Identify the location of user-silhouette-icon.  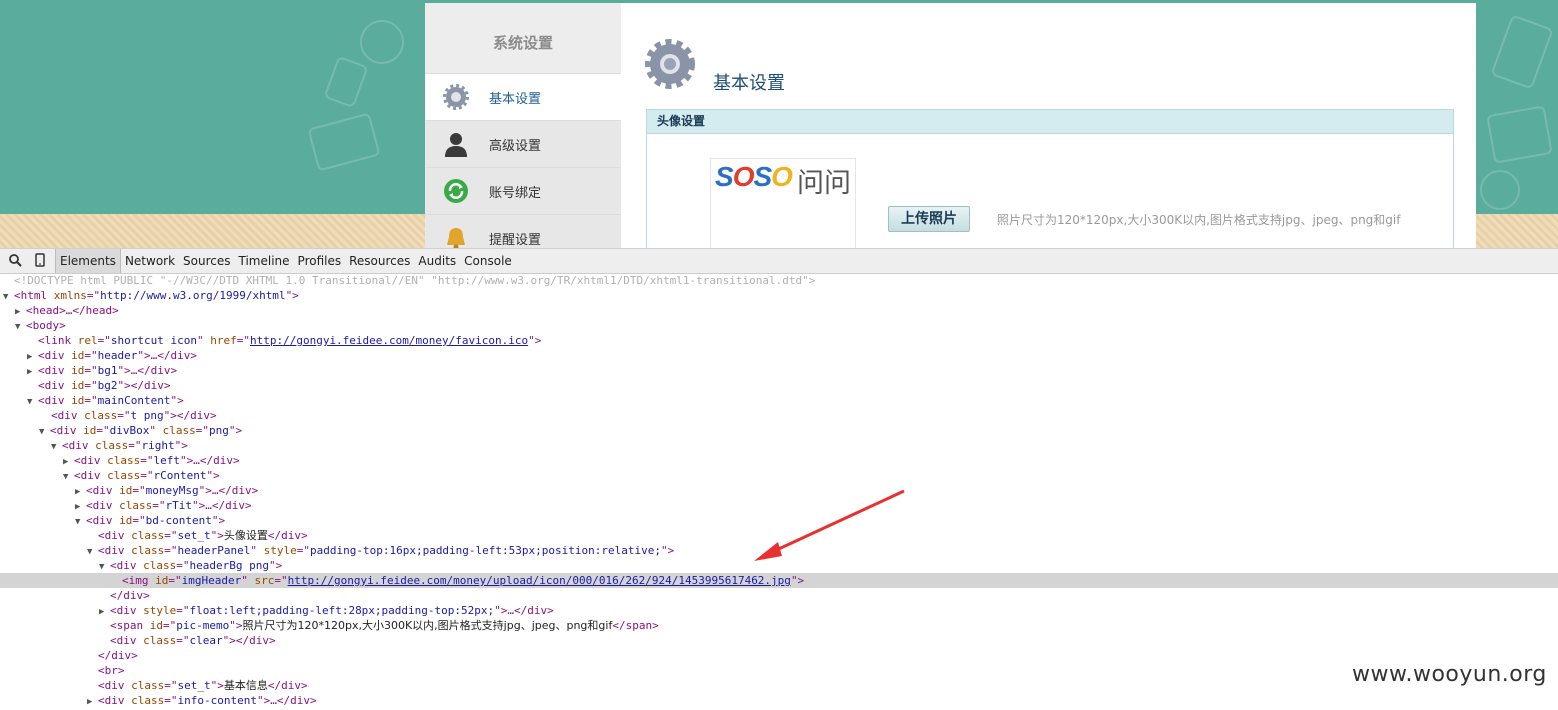
(456, 145).